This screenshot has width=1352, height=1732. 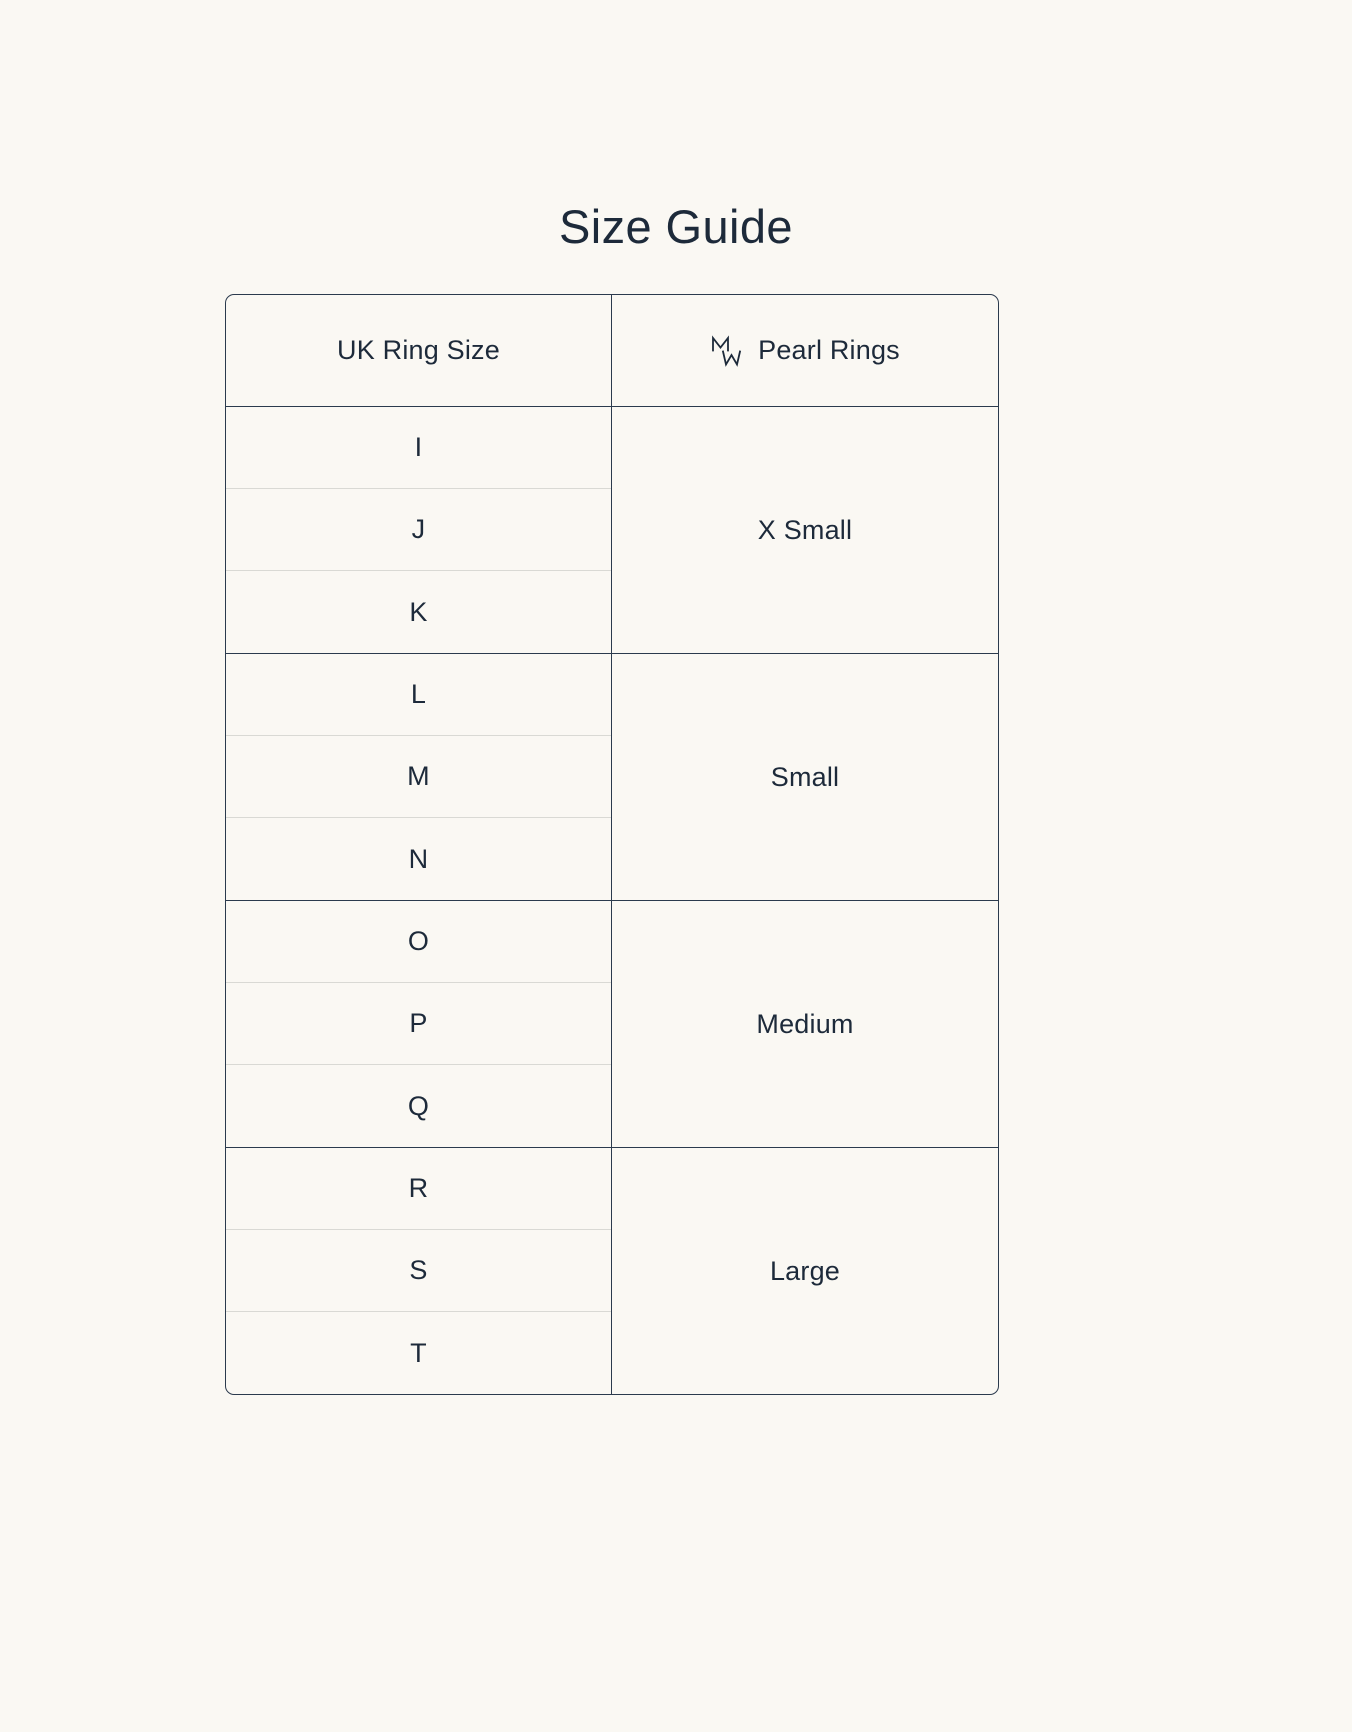 I want to click on ring-size-list-large: R S T, so click(x=419, y=1271).